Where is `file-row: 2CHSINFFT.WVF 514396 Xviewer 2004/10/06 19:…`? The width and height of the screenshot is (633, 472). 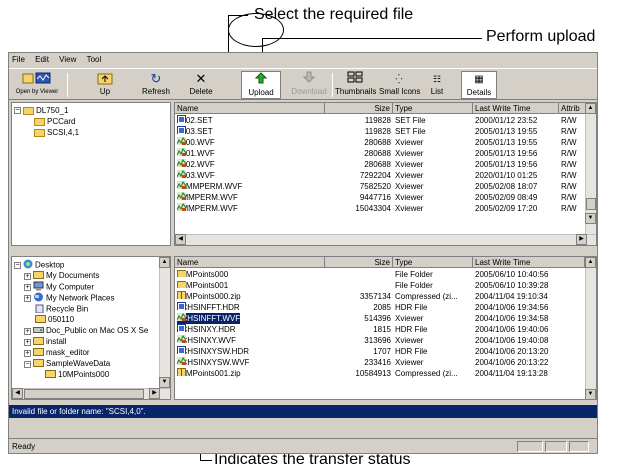 file-row: 2CHSINFFT.WVF 514396 Xviewer 2004/10/06 19:… is located at coordinates (385, 318).